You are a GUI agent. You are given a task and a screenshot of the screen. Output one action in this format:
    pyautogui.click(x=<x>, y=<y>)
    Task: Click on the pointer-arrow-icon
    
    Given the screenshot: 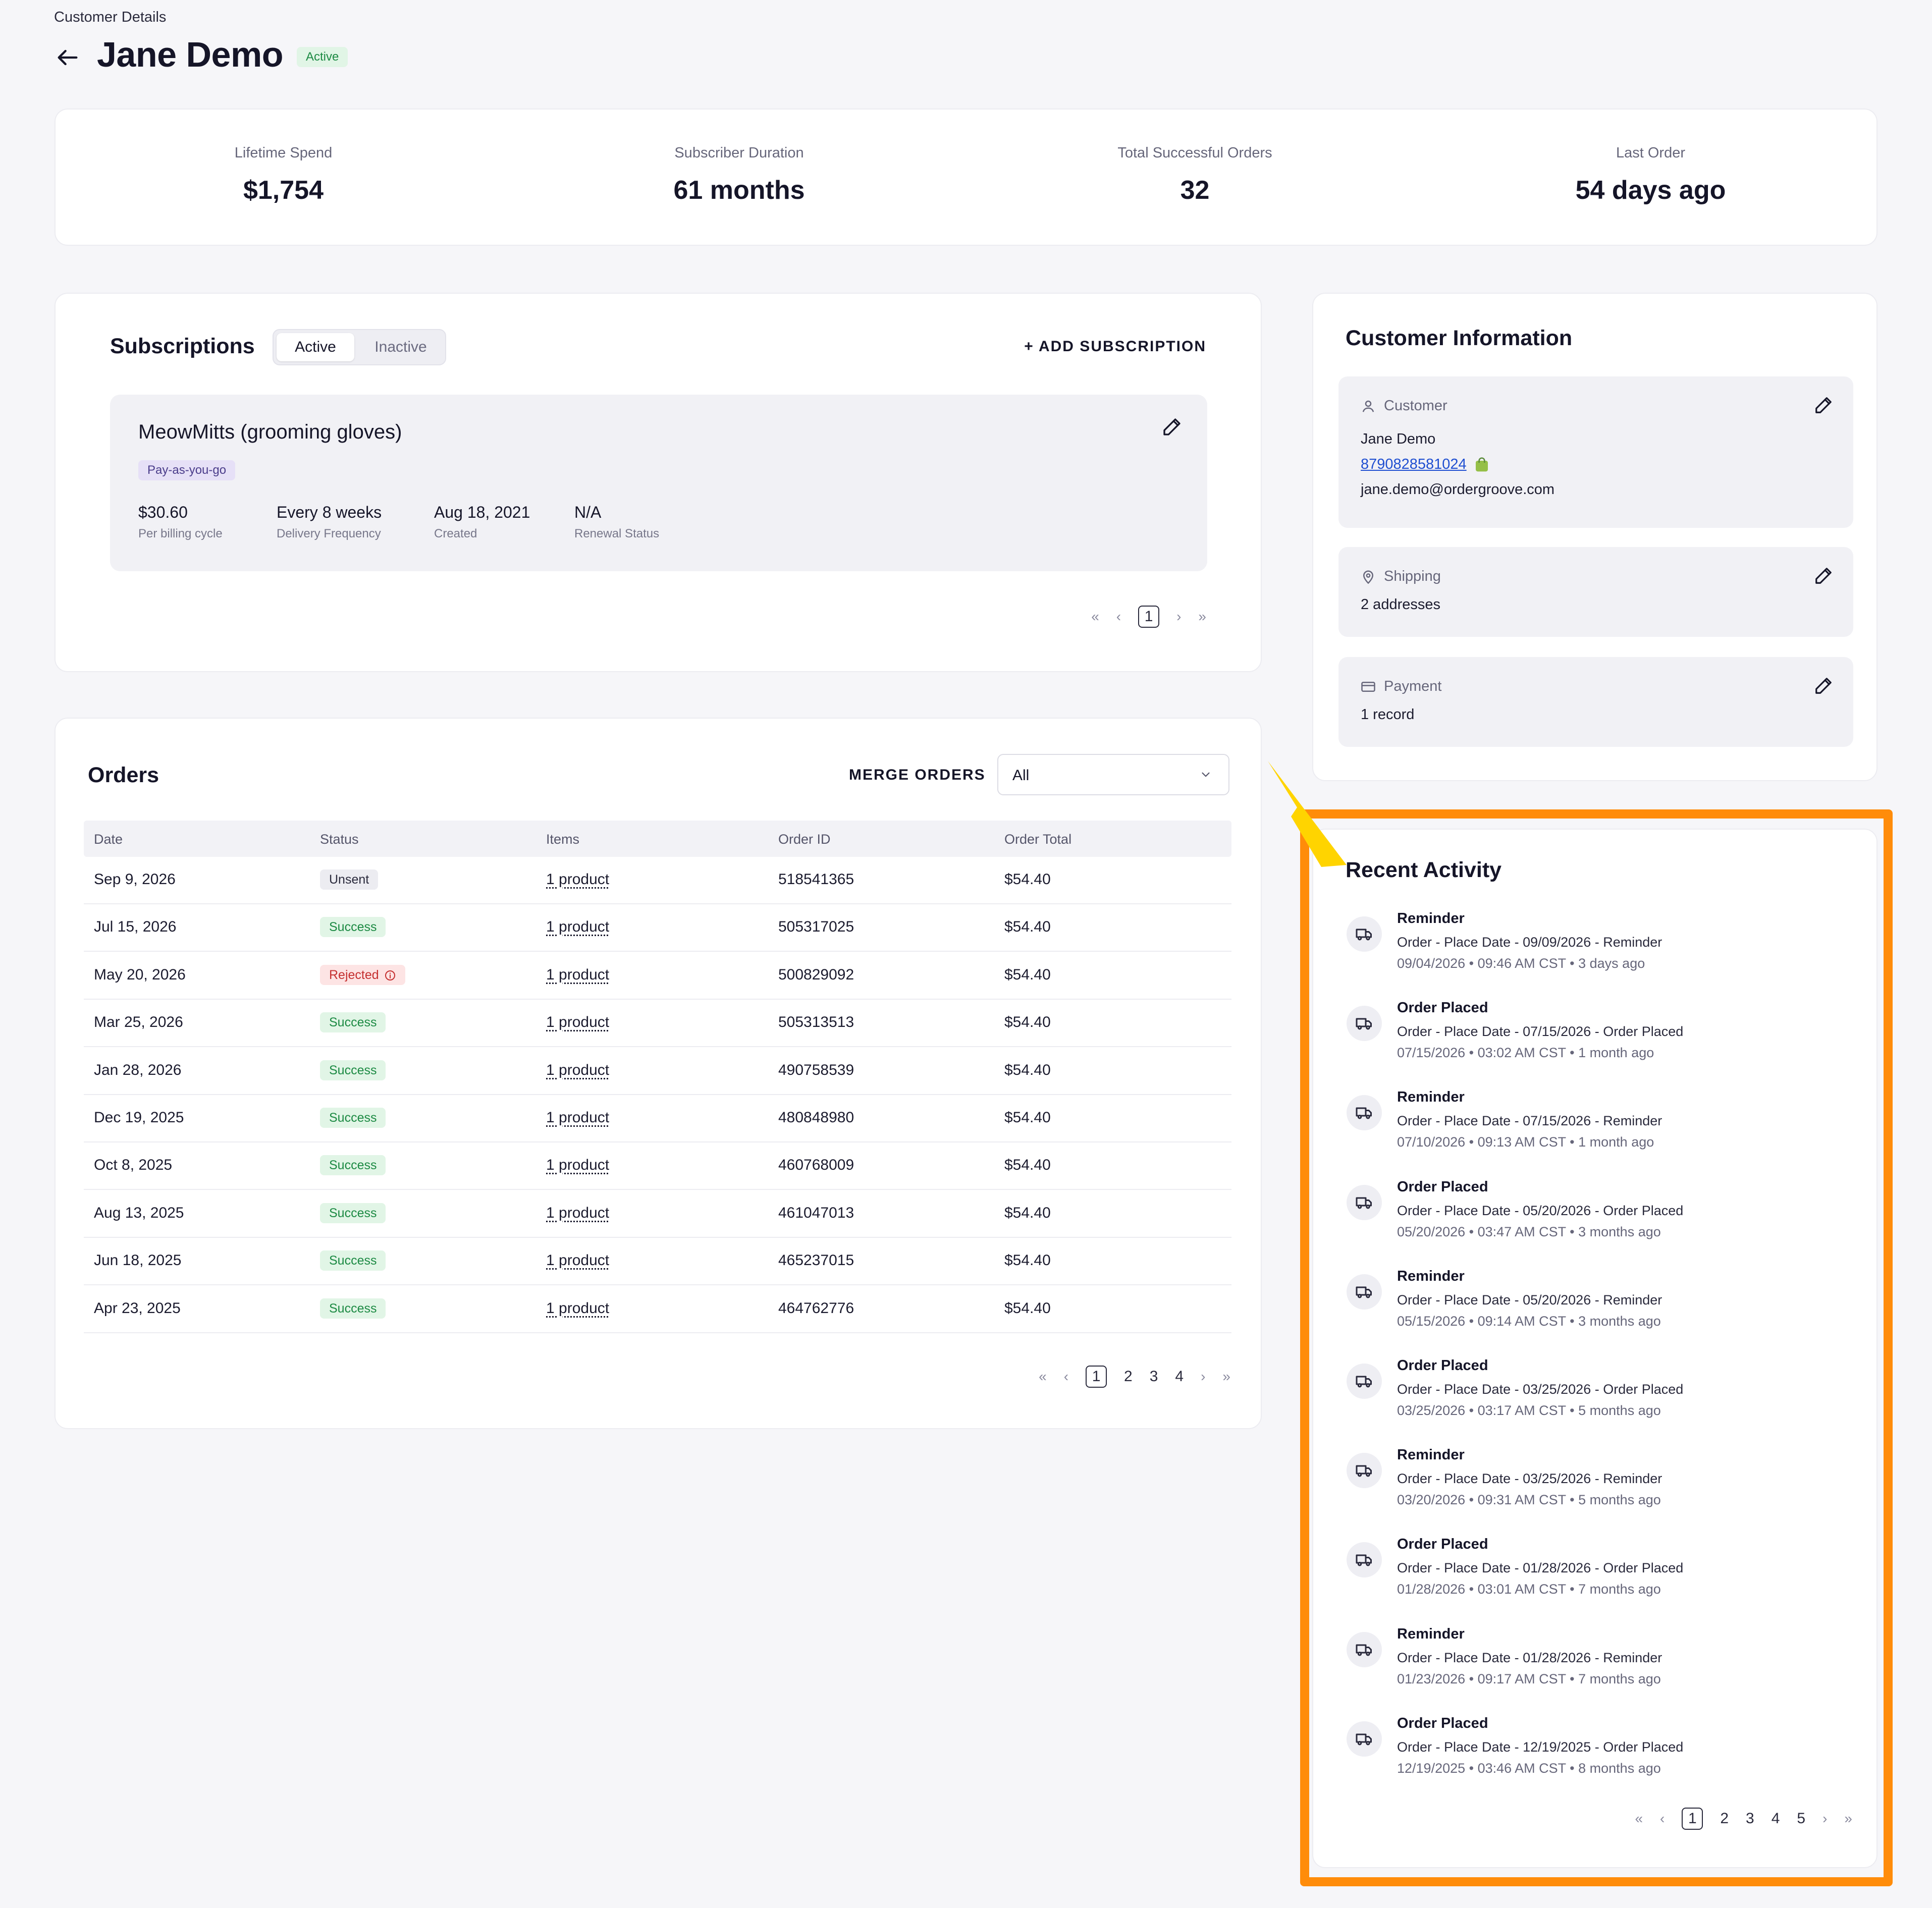 What is the action you would take?
    pyautogui.click(x=1307, y=814)
    